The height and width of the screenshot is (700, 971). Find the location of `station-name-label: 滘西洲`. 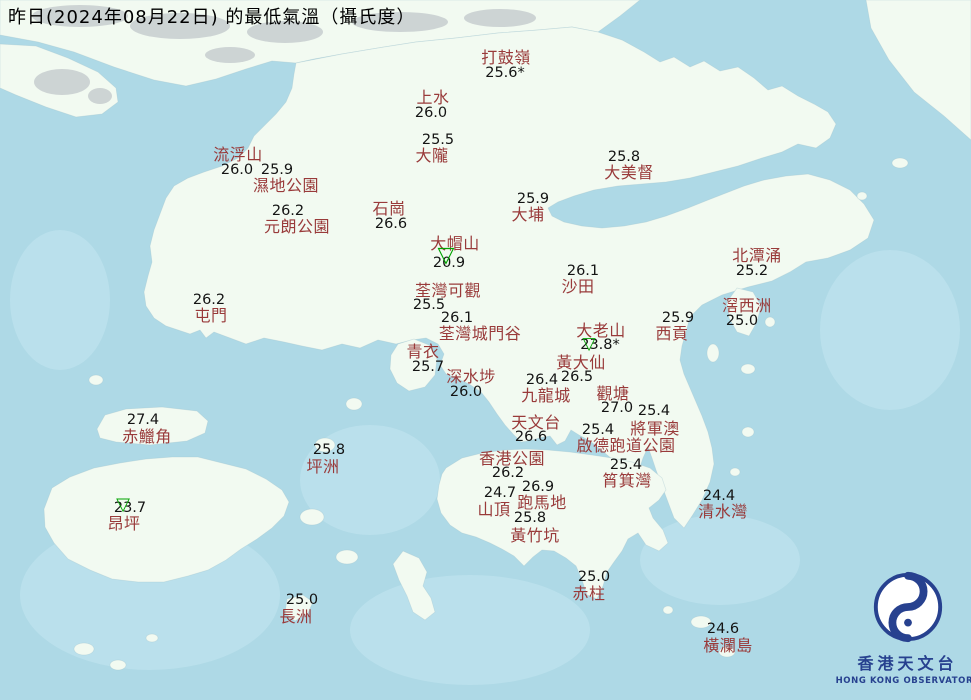

station-name-label: 滘西洲 is located at coordinates (747, 305).